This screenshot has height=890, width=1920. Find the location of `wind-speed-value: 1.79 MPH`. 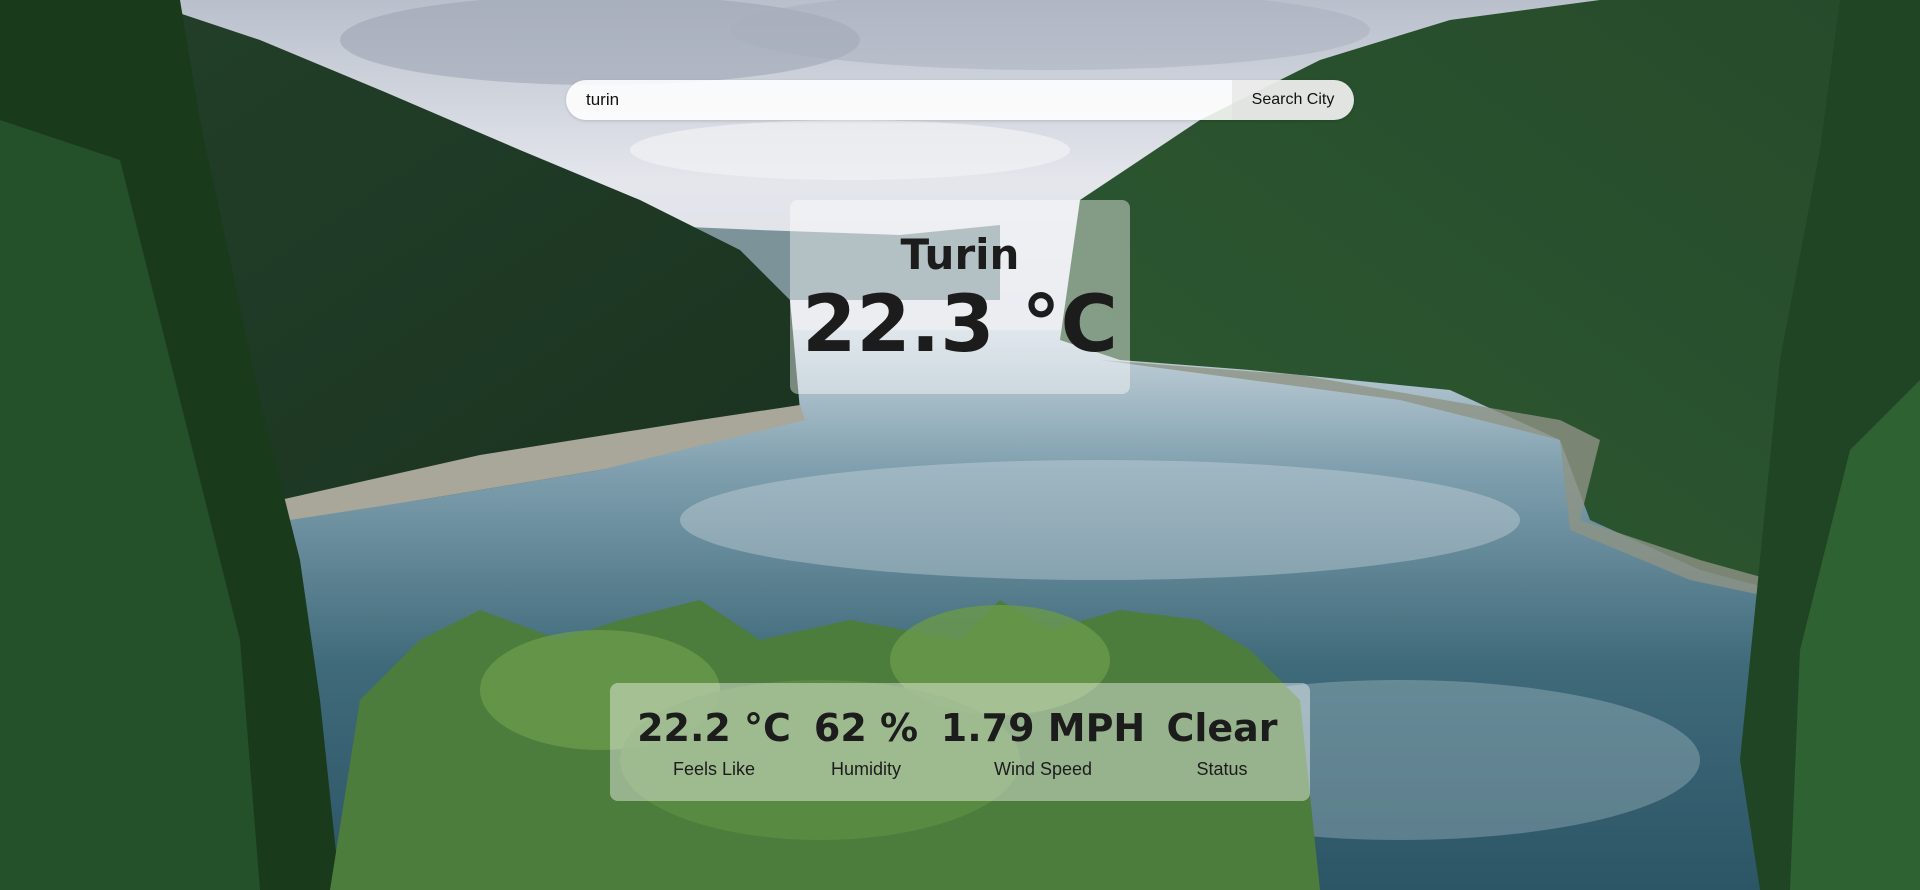

wind-speed-value: 1.79 MPH is located at coordinates (1043, 728).